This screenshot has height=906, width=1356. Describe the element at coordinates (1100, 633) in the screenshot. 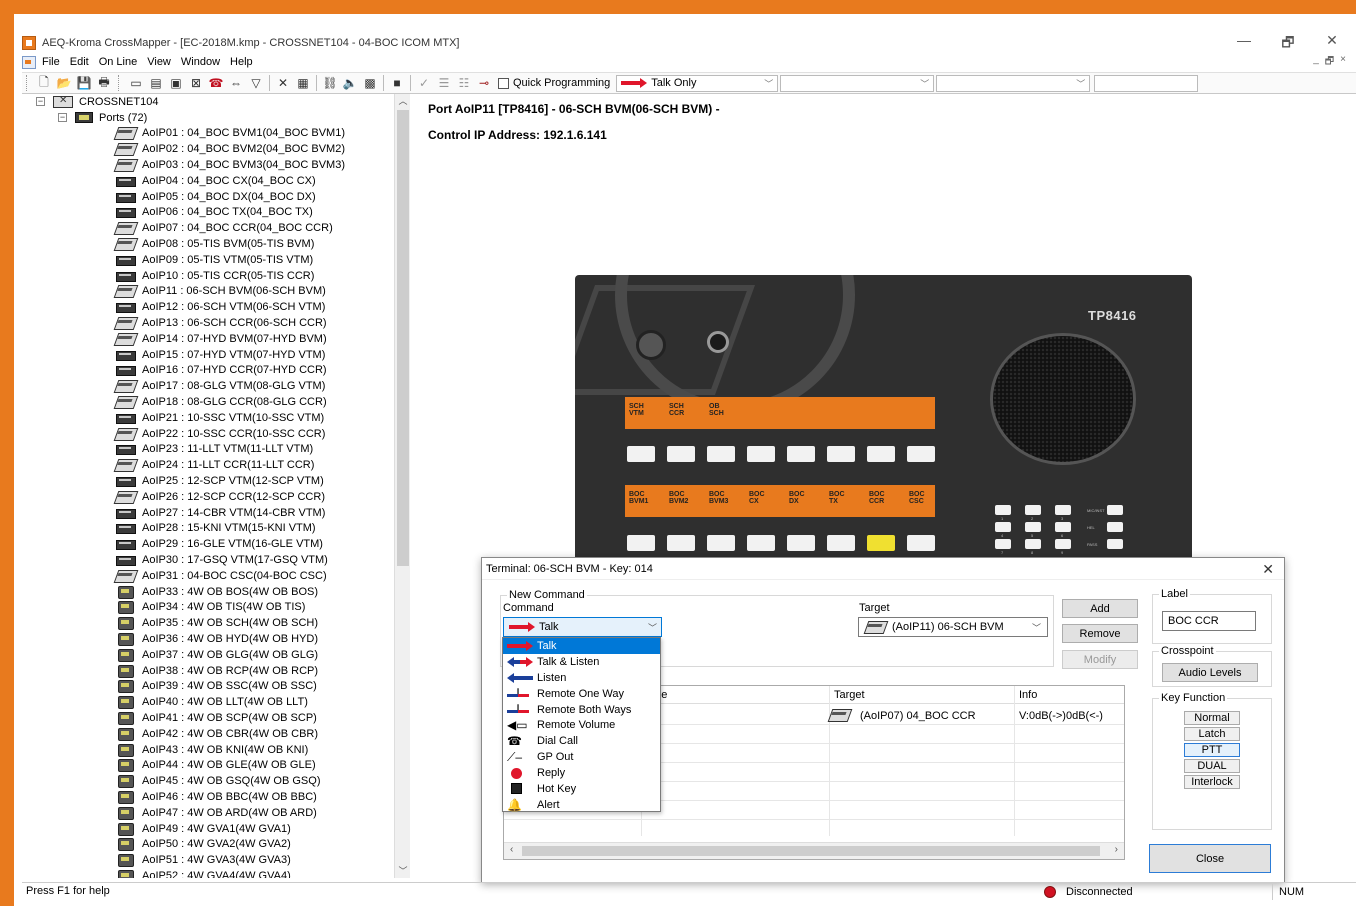

I see `remove-button: Remove` at that location.